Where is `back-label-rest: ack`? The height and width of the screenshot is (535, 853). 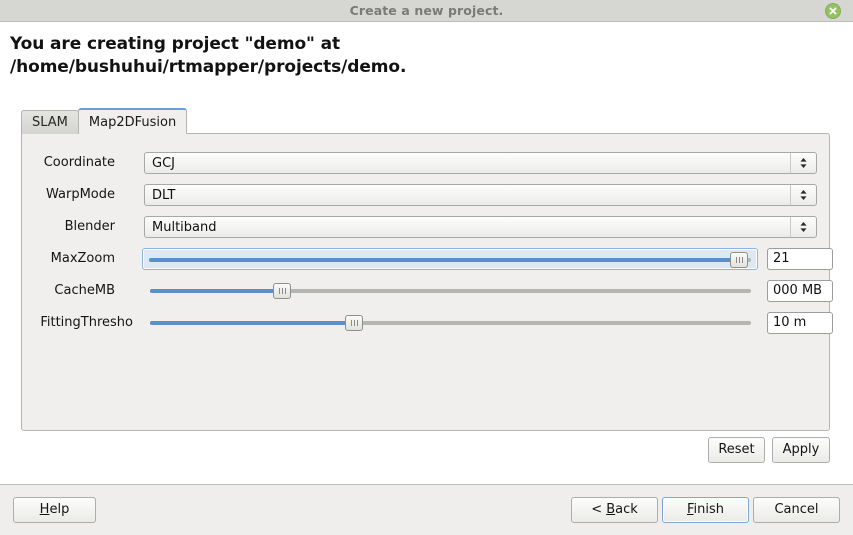 back-label-rest: ack is located at coordinates (626, 509).